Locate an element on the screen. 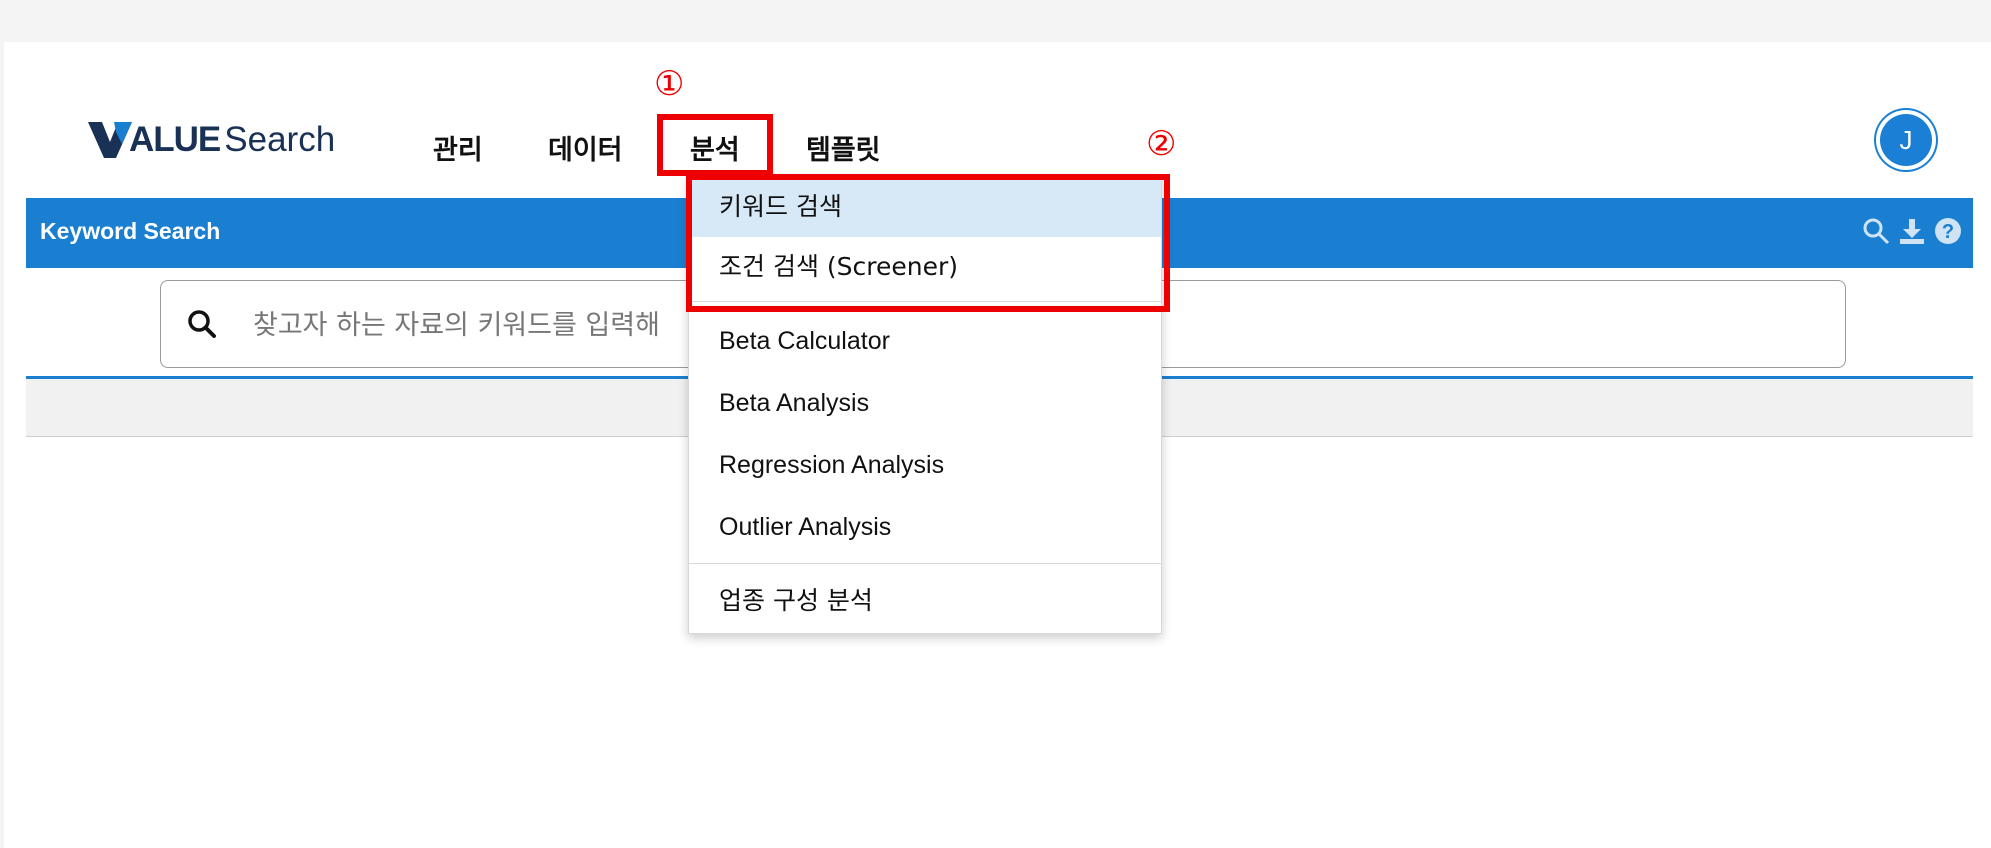 The image size is (1991, 848). title-bar-icons: ? is located at coordinates (1912, 231).